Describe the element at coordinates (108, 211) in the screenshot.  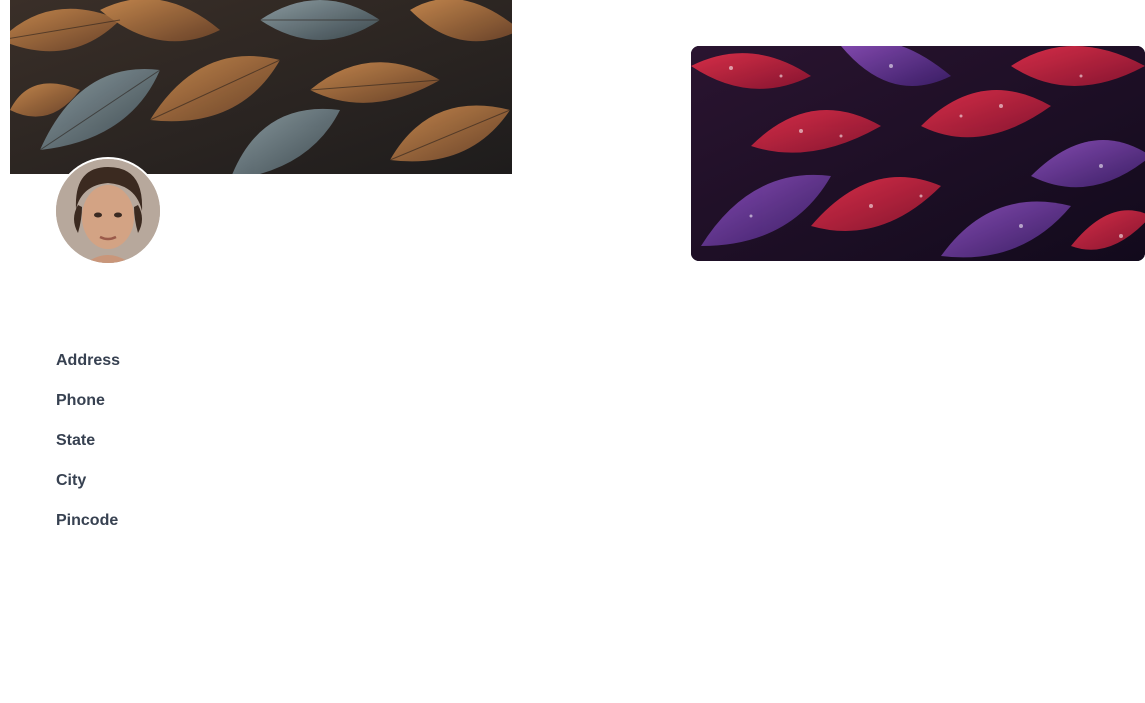
I see `avatar` at that location.